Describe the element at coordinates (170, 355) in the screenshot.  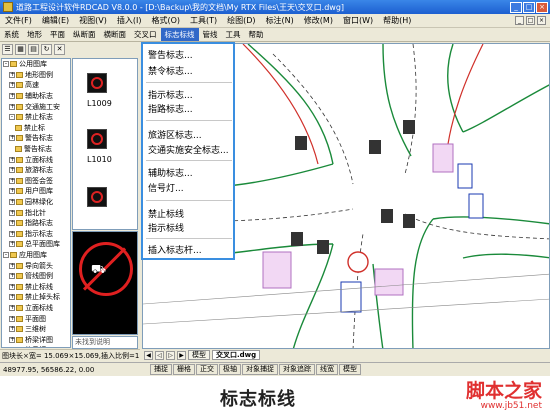
I see `next-tab-icon: ▷` at that location.